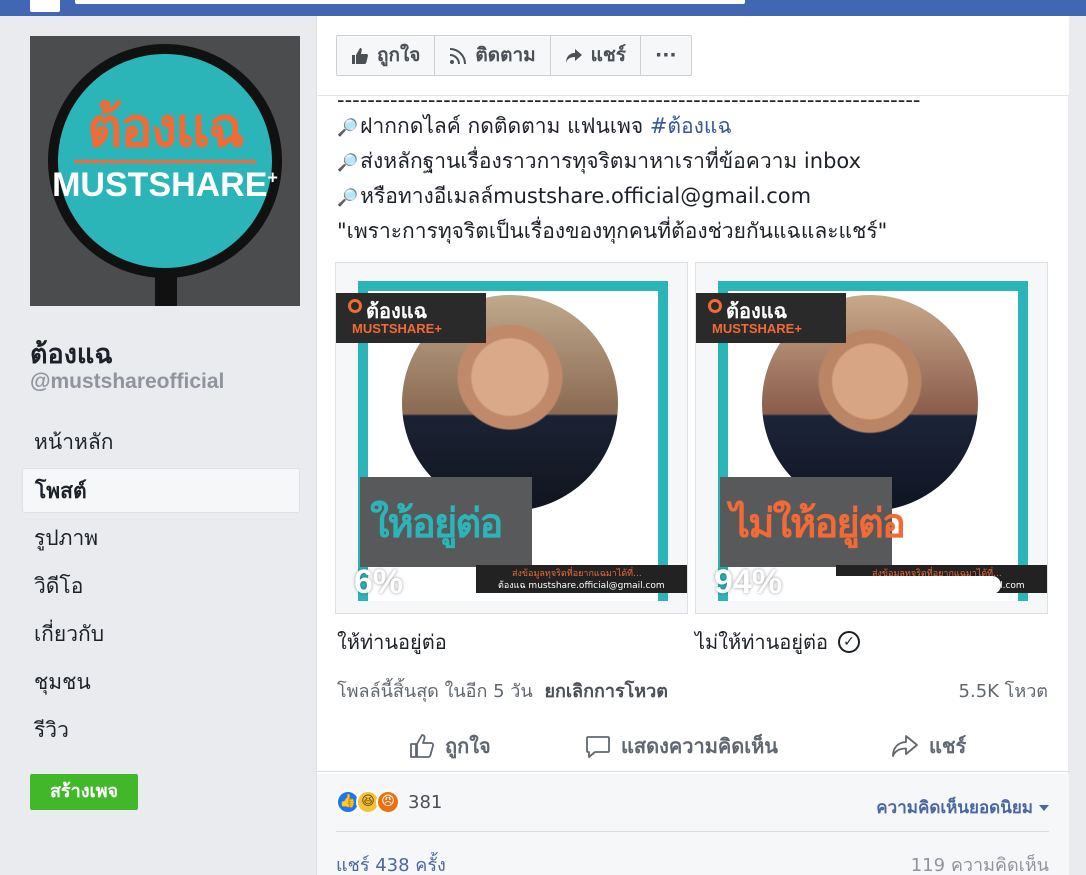  I want to click on like-page-button: ถูกใจ, so click(386, 55).